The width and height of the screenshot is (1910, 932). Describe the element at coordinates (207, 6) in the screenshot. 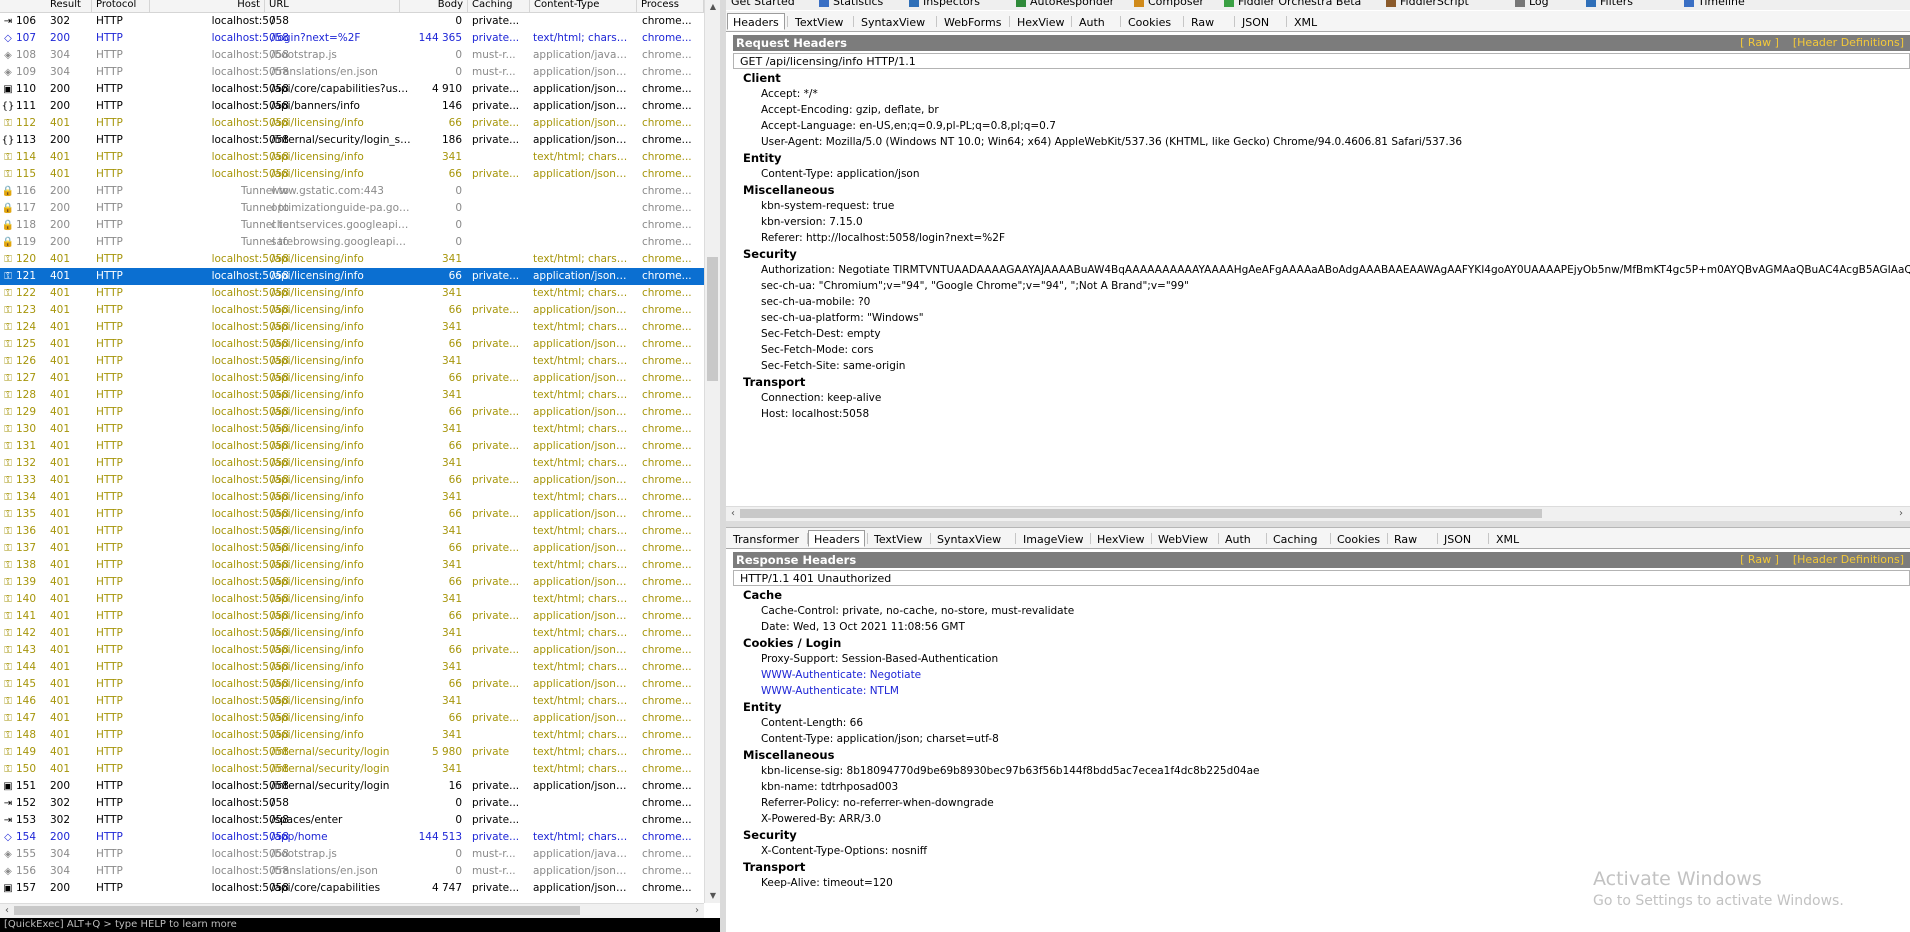

I see `column-header-host: Host` at that location.